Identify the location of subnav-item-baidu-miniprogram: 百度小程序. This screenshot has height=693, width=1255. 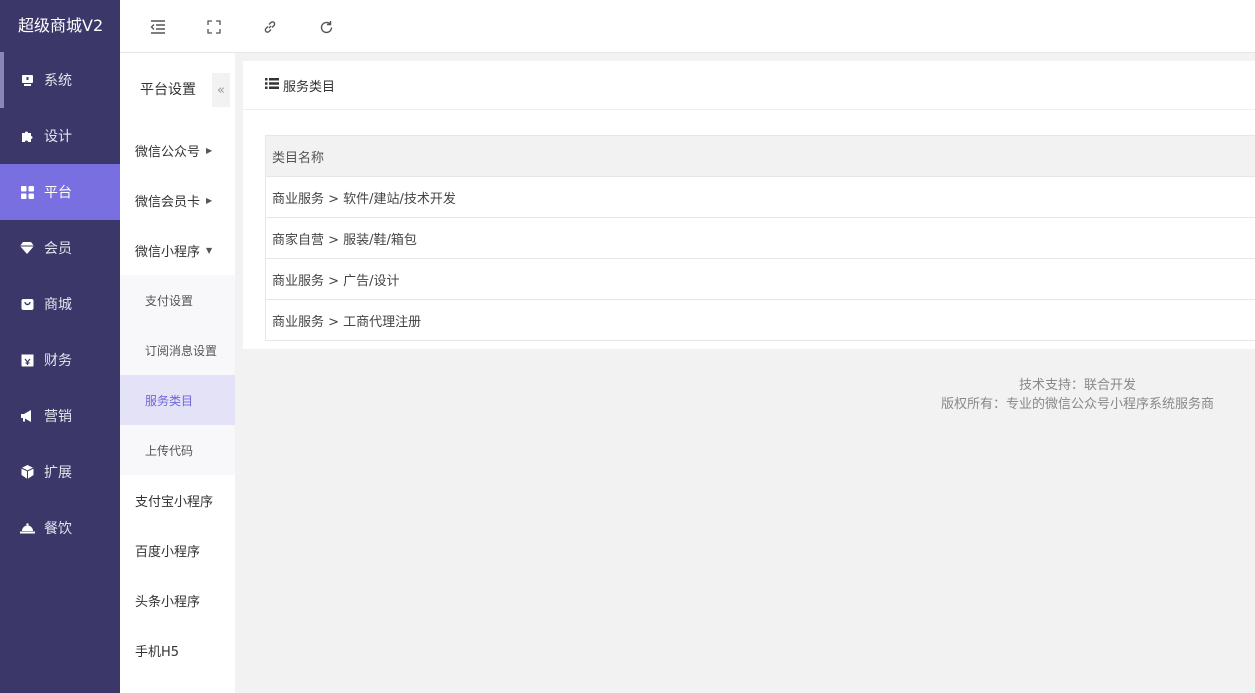
(177, 550).